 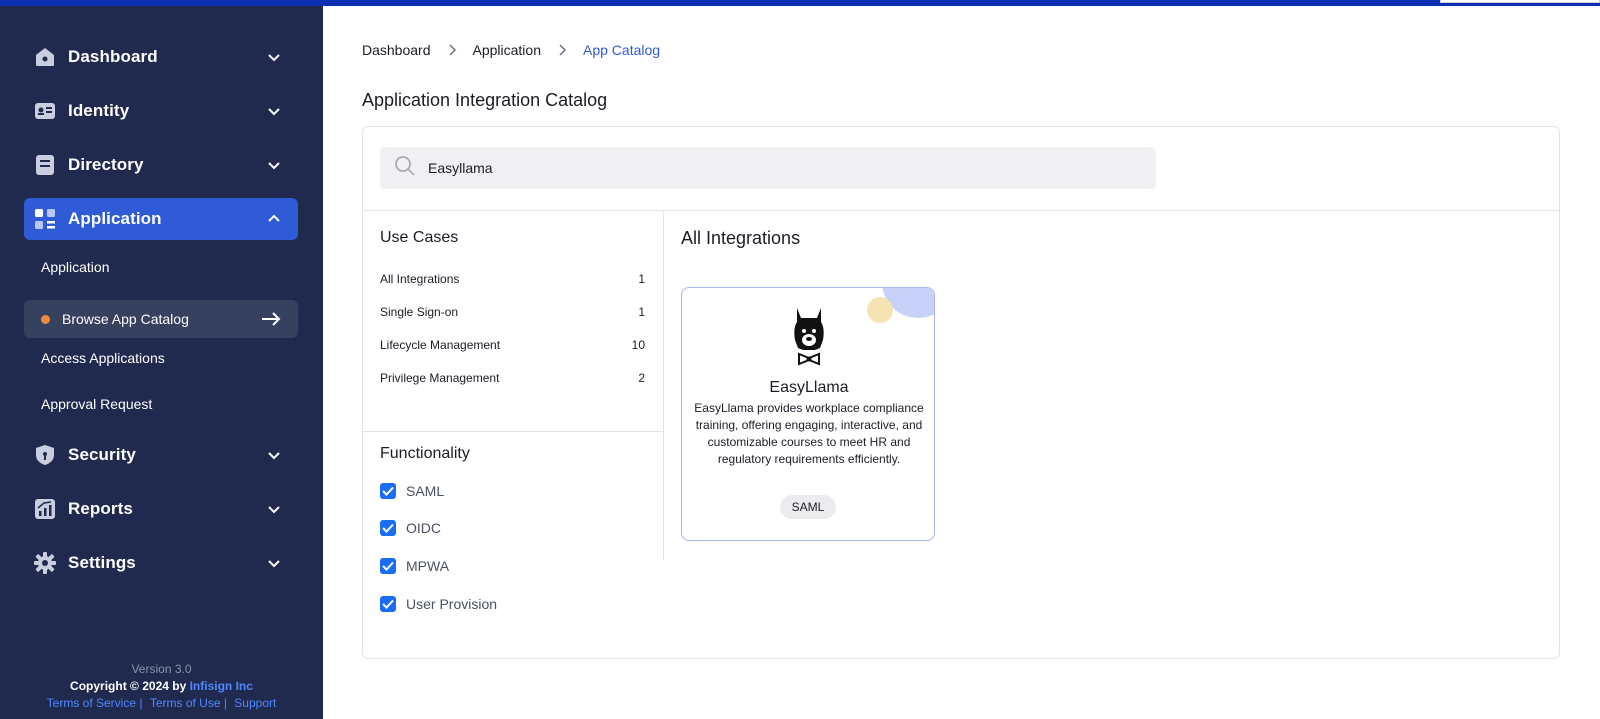 What do you see at coordinates (45, 57) in the screenshot?
I see `home-icon` at bounding box center [45, 57].